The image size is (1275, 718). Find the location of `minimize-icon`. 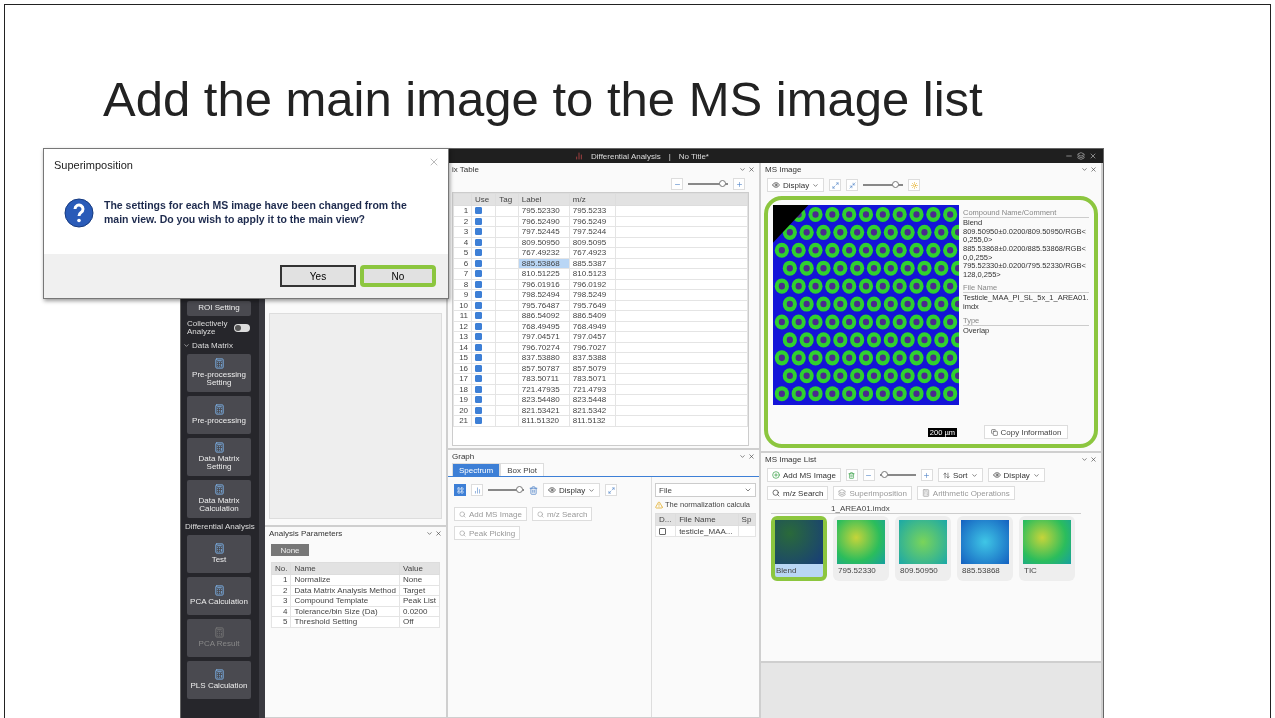

minimize-icon is located at coordinates (1069, 156).